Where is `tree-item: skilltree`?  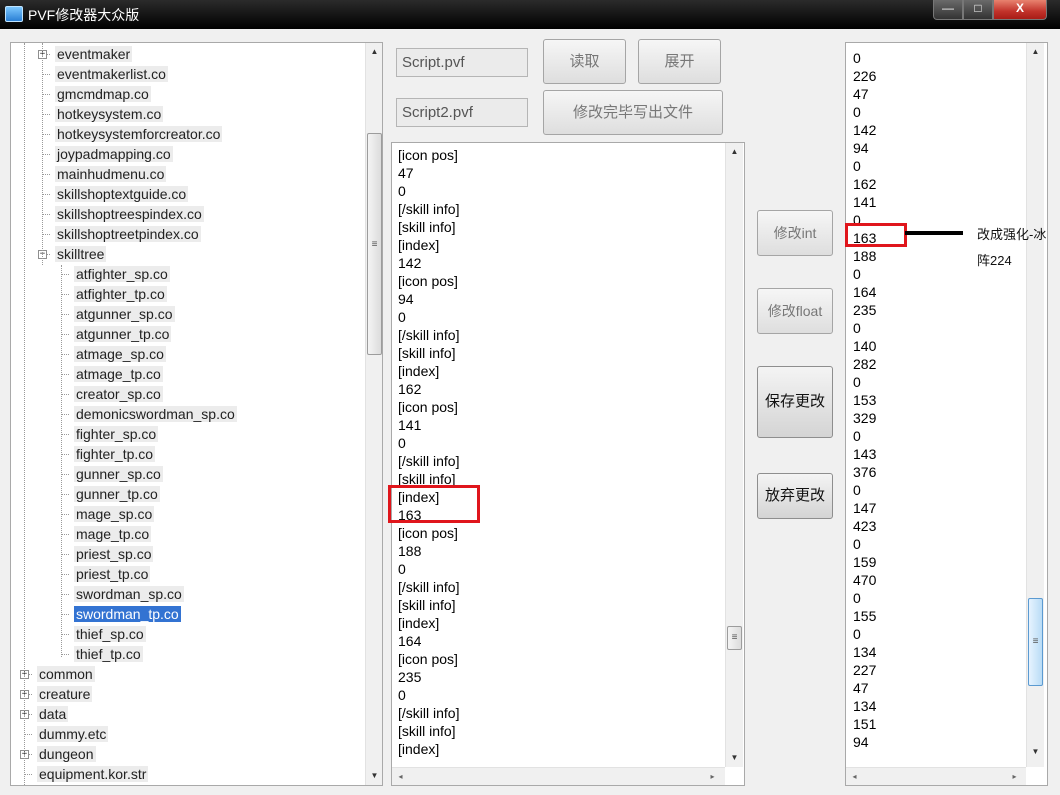 tree-item: skilltree is located at coordinates (81, 254).